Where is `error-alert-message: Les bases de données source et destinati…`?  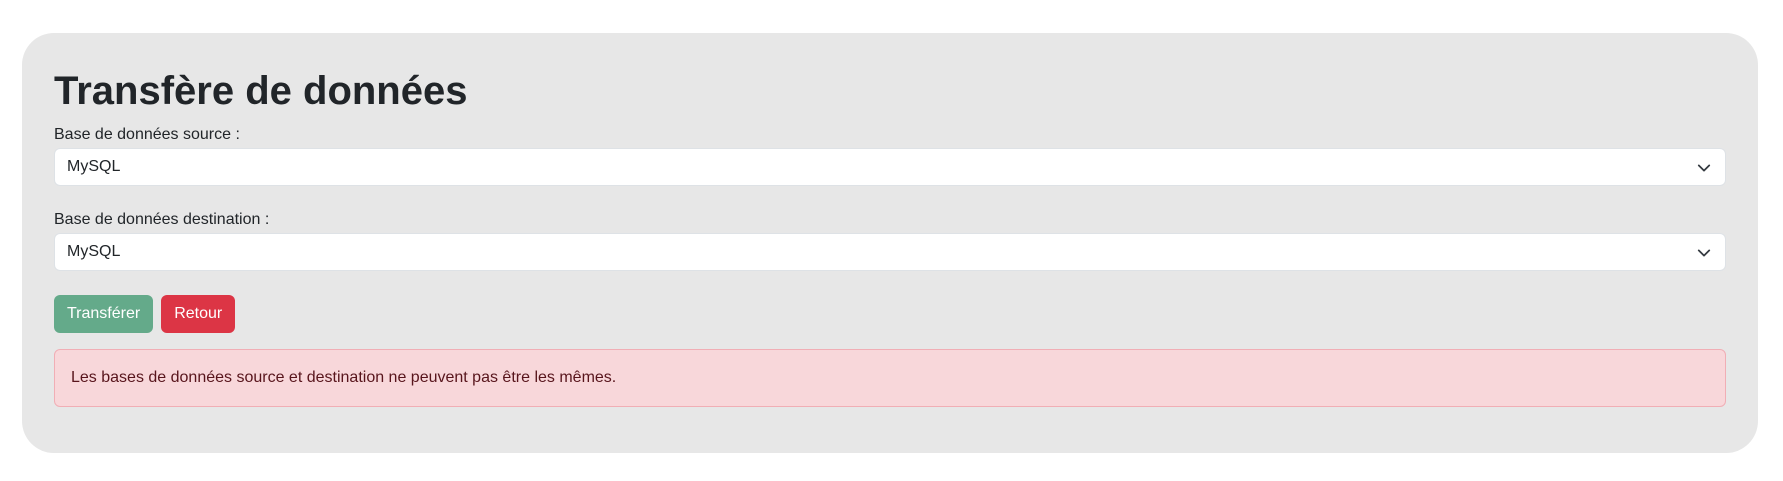
error-alert-message: Les bases de données source et destinati… is located at coordinates (344, 377).